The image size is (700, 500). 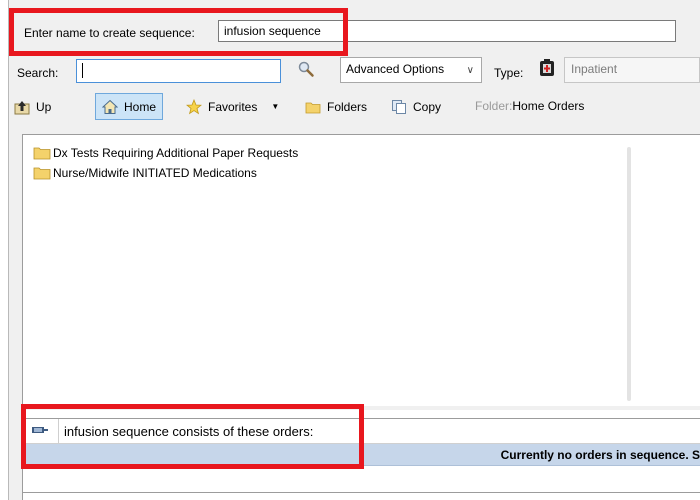 I want to click on folder-list-scrollbar, so click(x=629, y=274).